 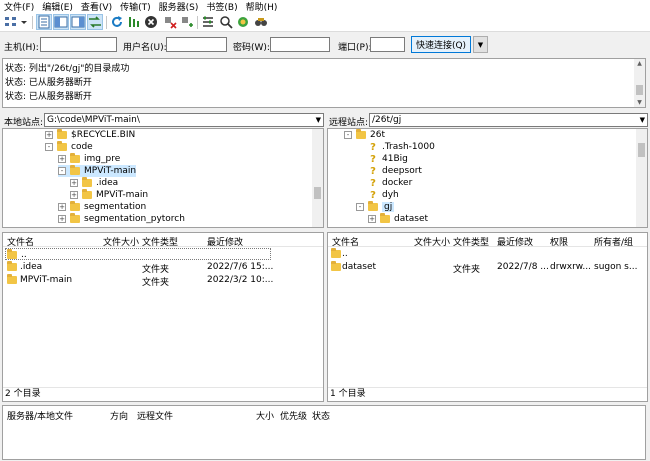 I want to click on tree-item: ? docker, so click(x=390, y=183).